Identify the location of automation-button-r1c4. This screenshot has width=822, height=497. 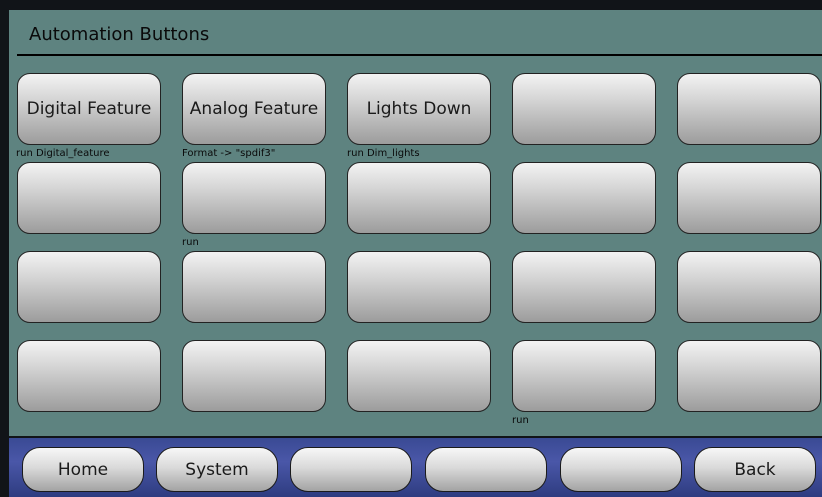
(749, 198).